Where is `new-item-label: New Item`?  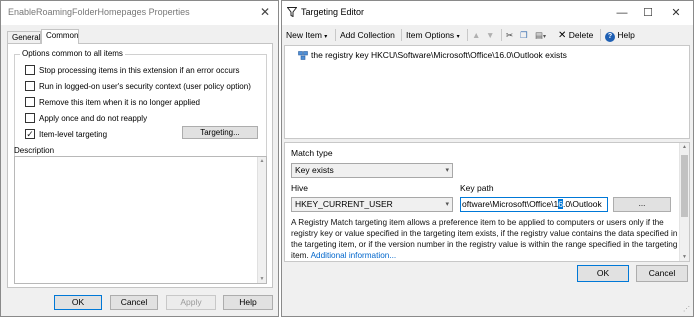 new-item-label: New Item is located at coordinates (304, 35).